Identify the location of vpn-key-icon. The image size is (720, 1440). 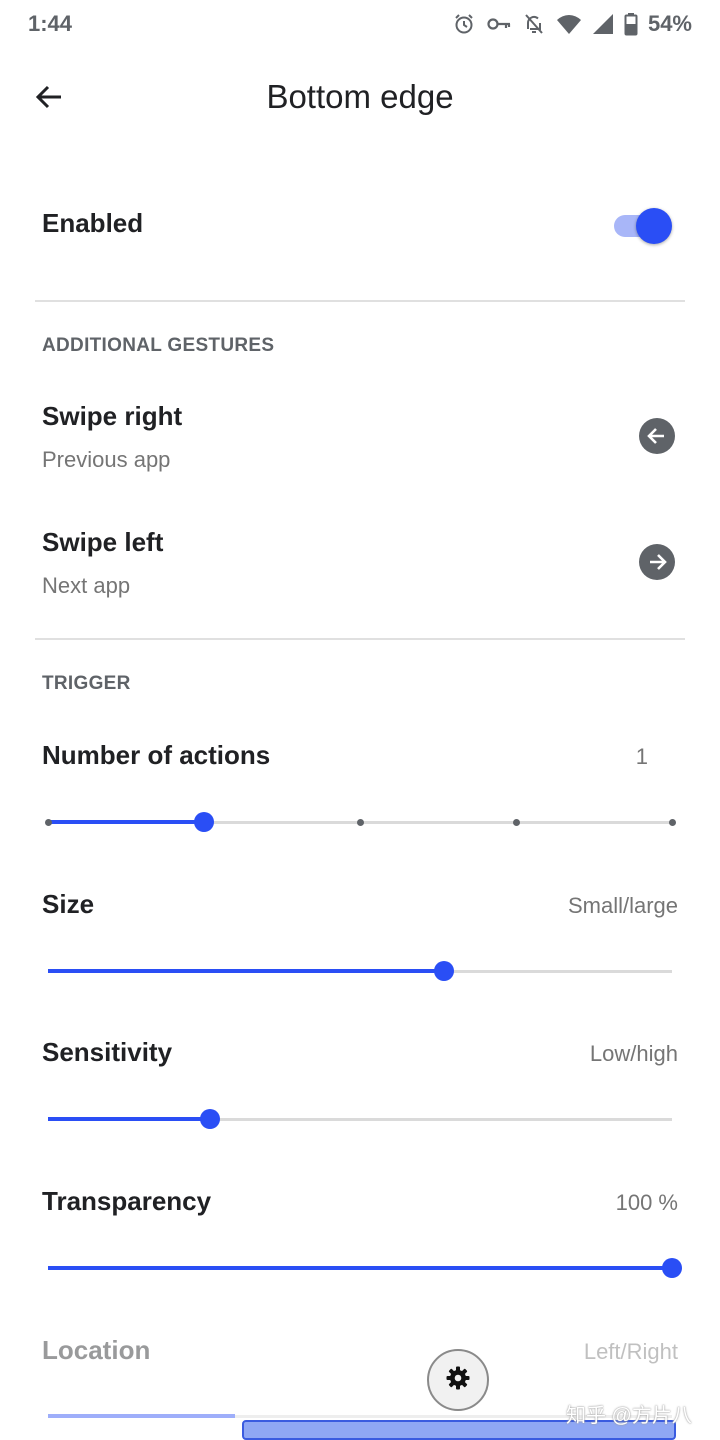
(499, 24).